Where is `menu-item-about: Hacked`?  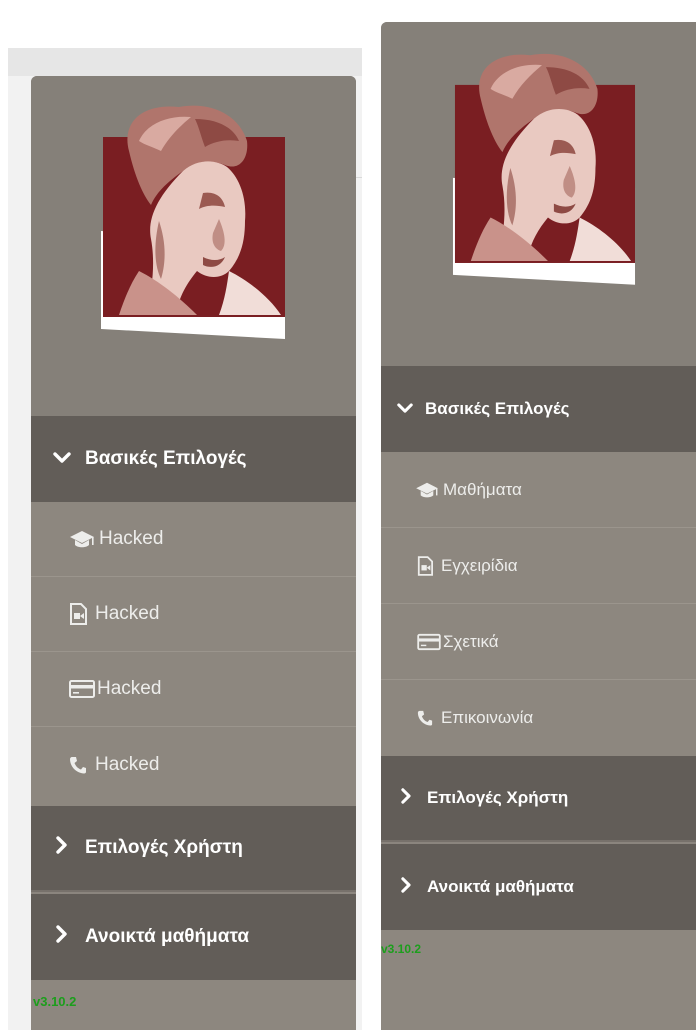 menu-item-about: Hacked is located at coordinates (193, 689).